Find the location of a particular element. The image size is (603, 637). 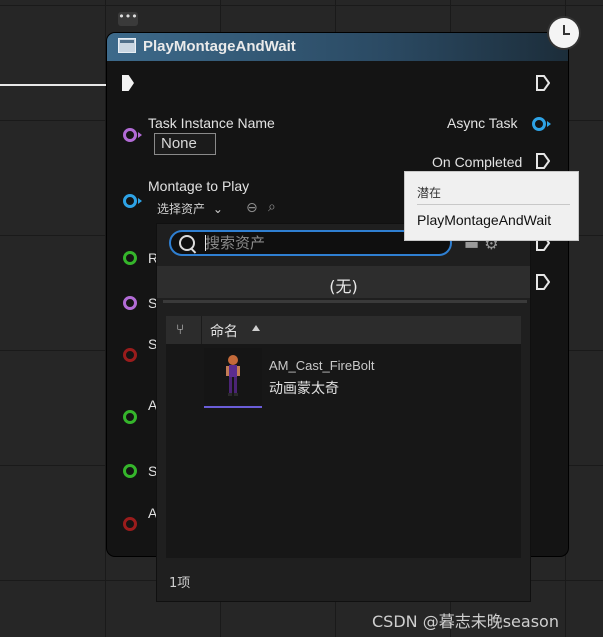

latent-clock-icon is located at coordinates (564, 33).